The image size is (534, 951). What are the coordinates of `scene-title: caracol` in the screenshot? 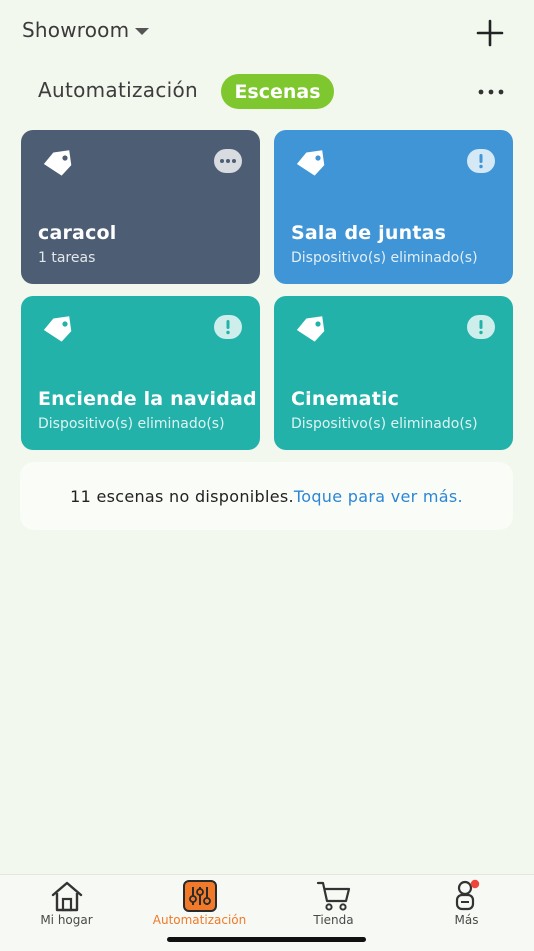 It's located at (77, 233).